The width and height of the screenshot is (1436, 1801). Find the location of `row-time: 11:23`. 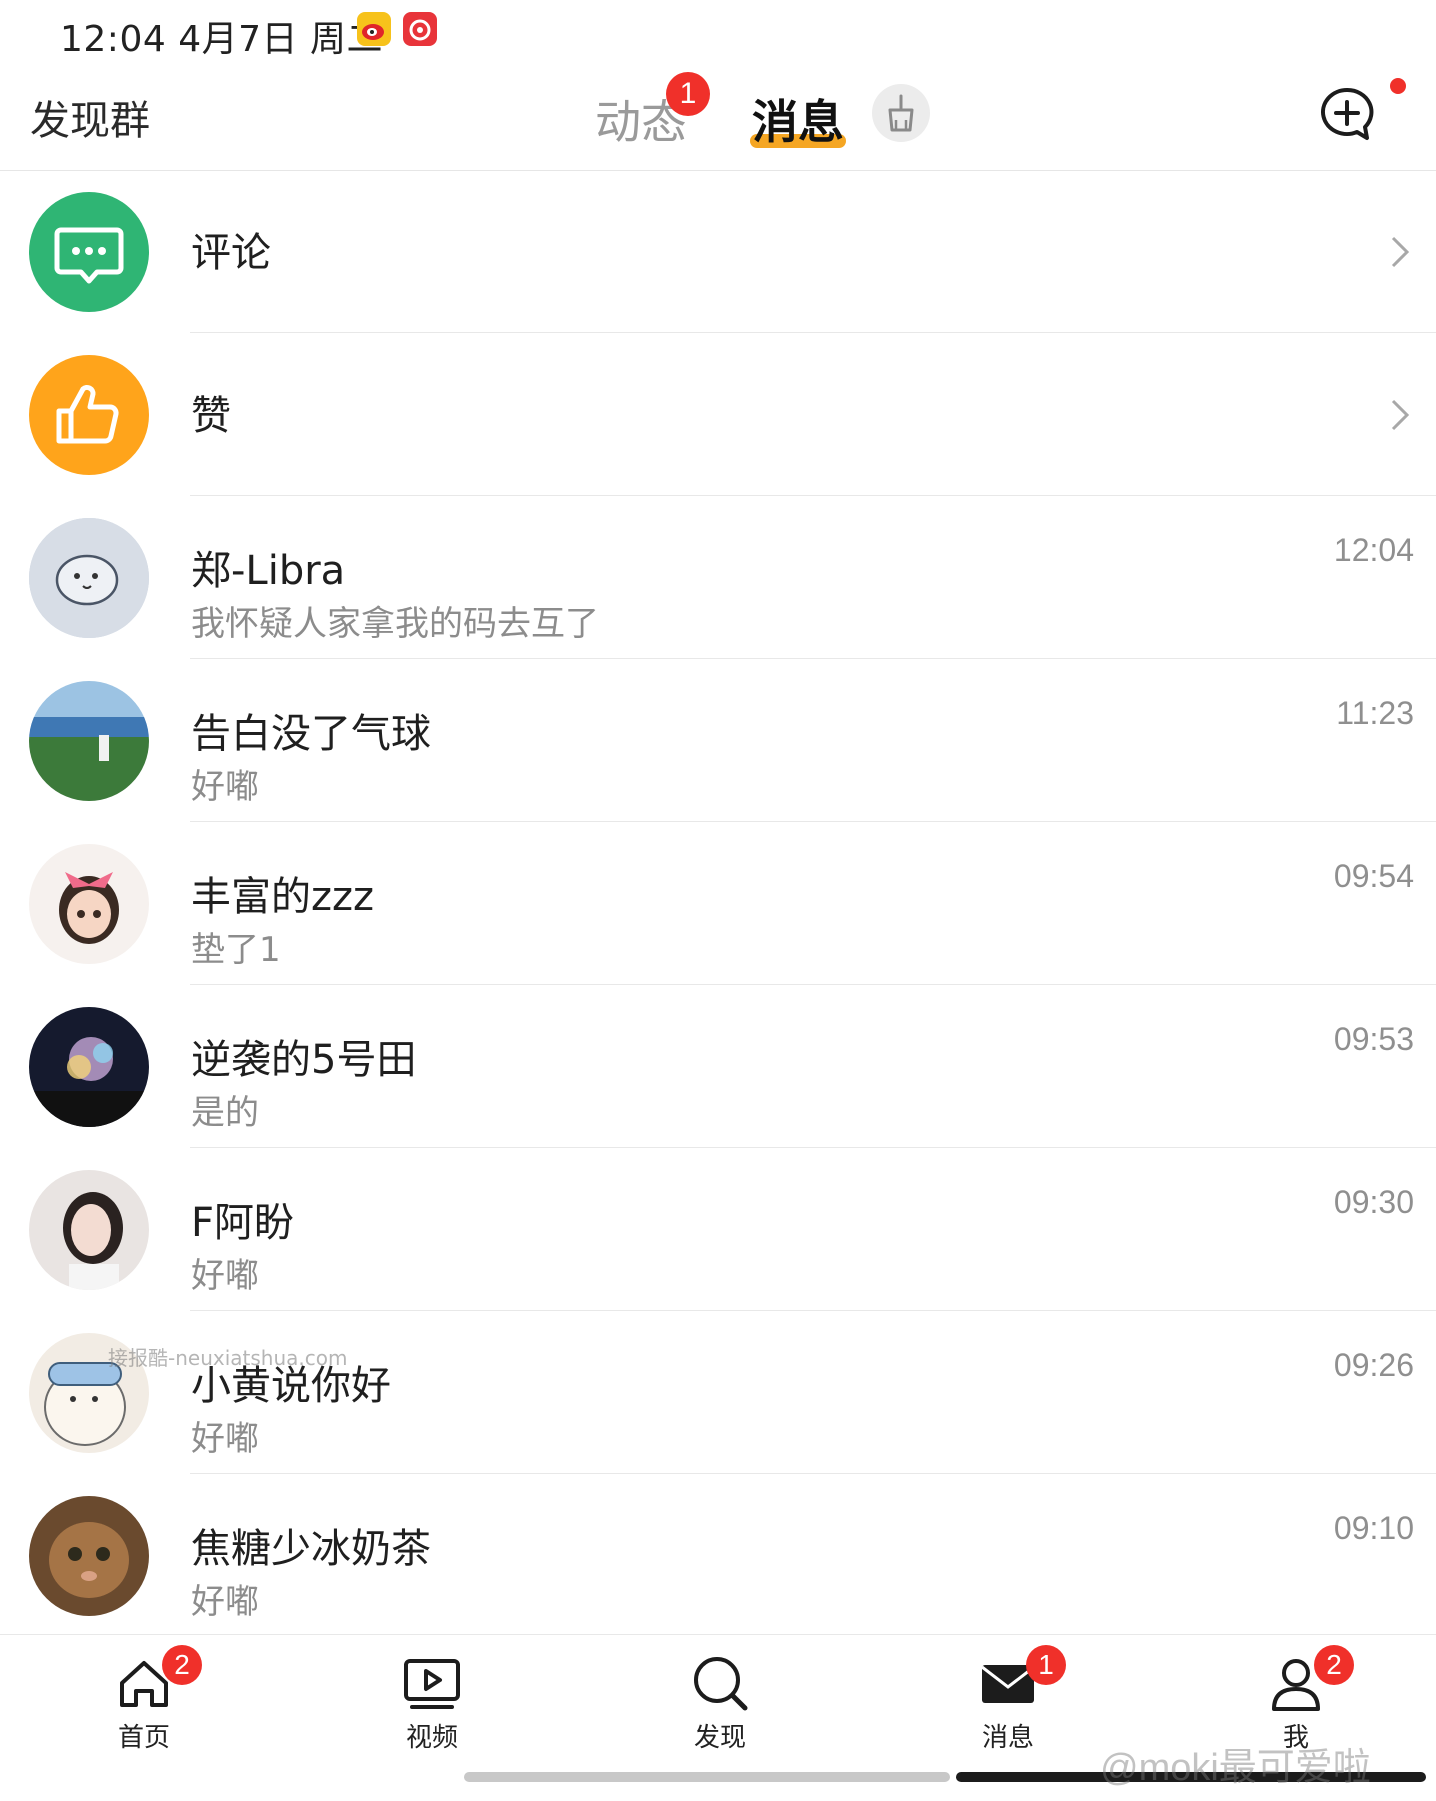

row-time: 11:23 is located at coordinates (1375, 713).